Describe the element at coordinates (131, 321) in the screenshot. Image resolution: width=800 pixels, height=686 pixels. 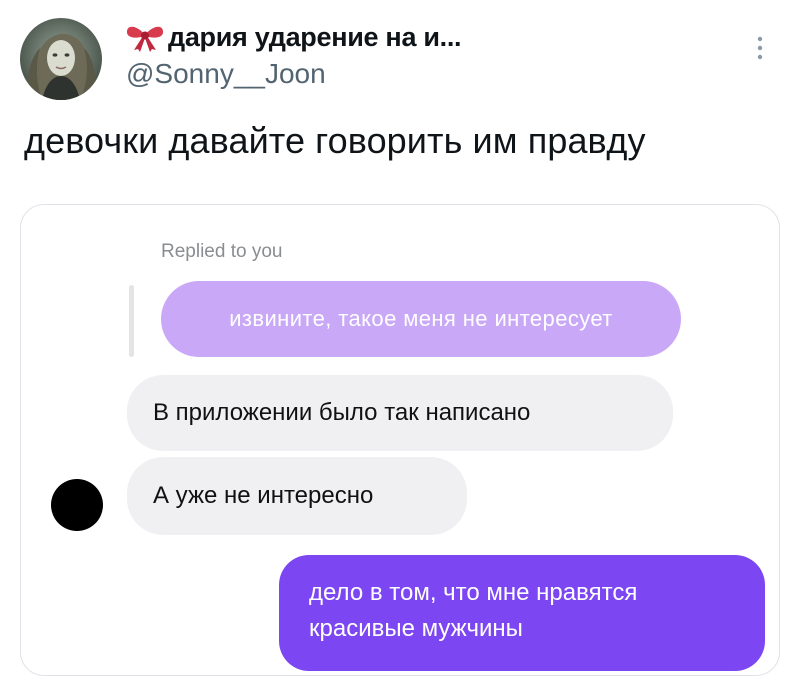
I see `quote-bar` at that location.